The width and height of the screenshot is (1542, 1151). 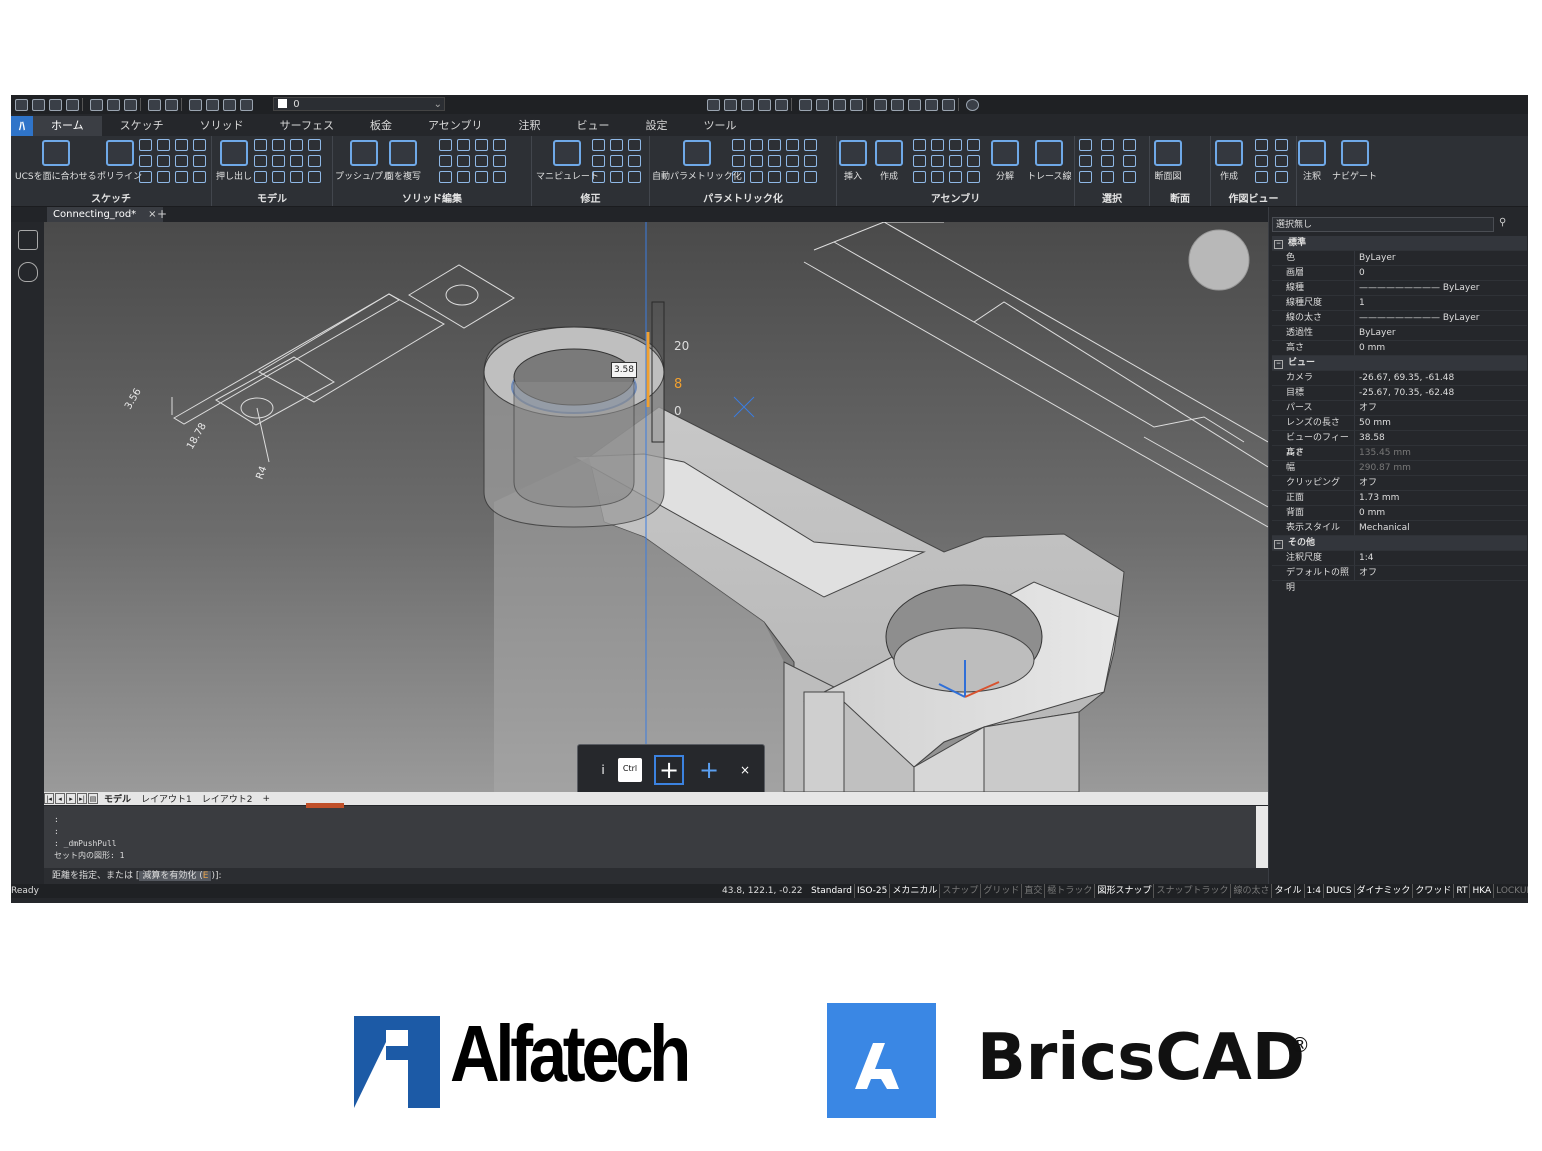 I want to click on intersect-icon, so click(x=481, y=145).